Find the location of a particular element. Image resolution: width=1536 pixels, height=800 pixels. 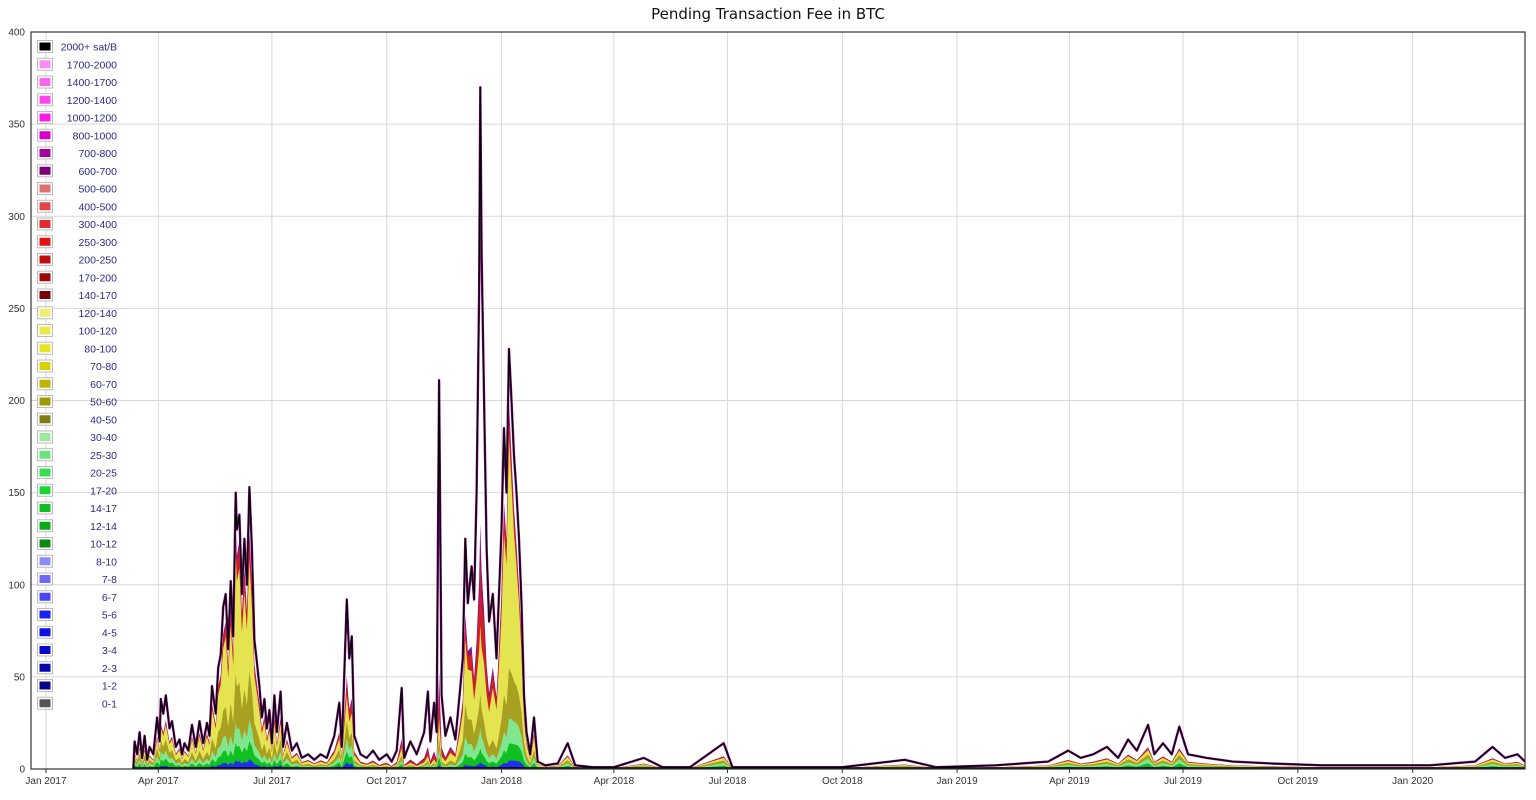

y-tick-label: 150 is located at coordinates (16, 493).